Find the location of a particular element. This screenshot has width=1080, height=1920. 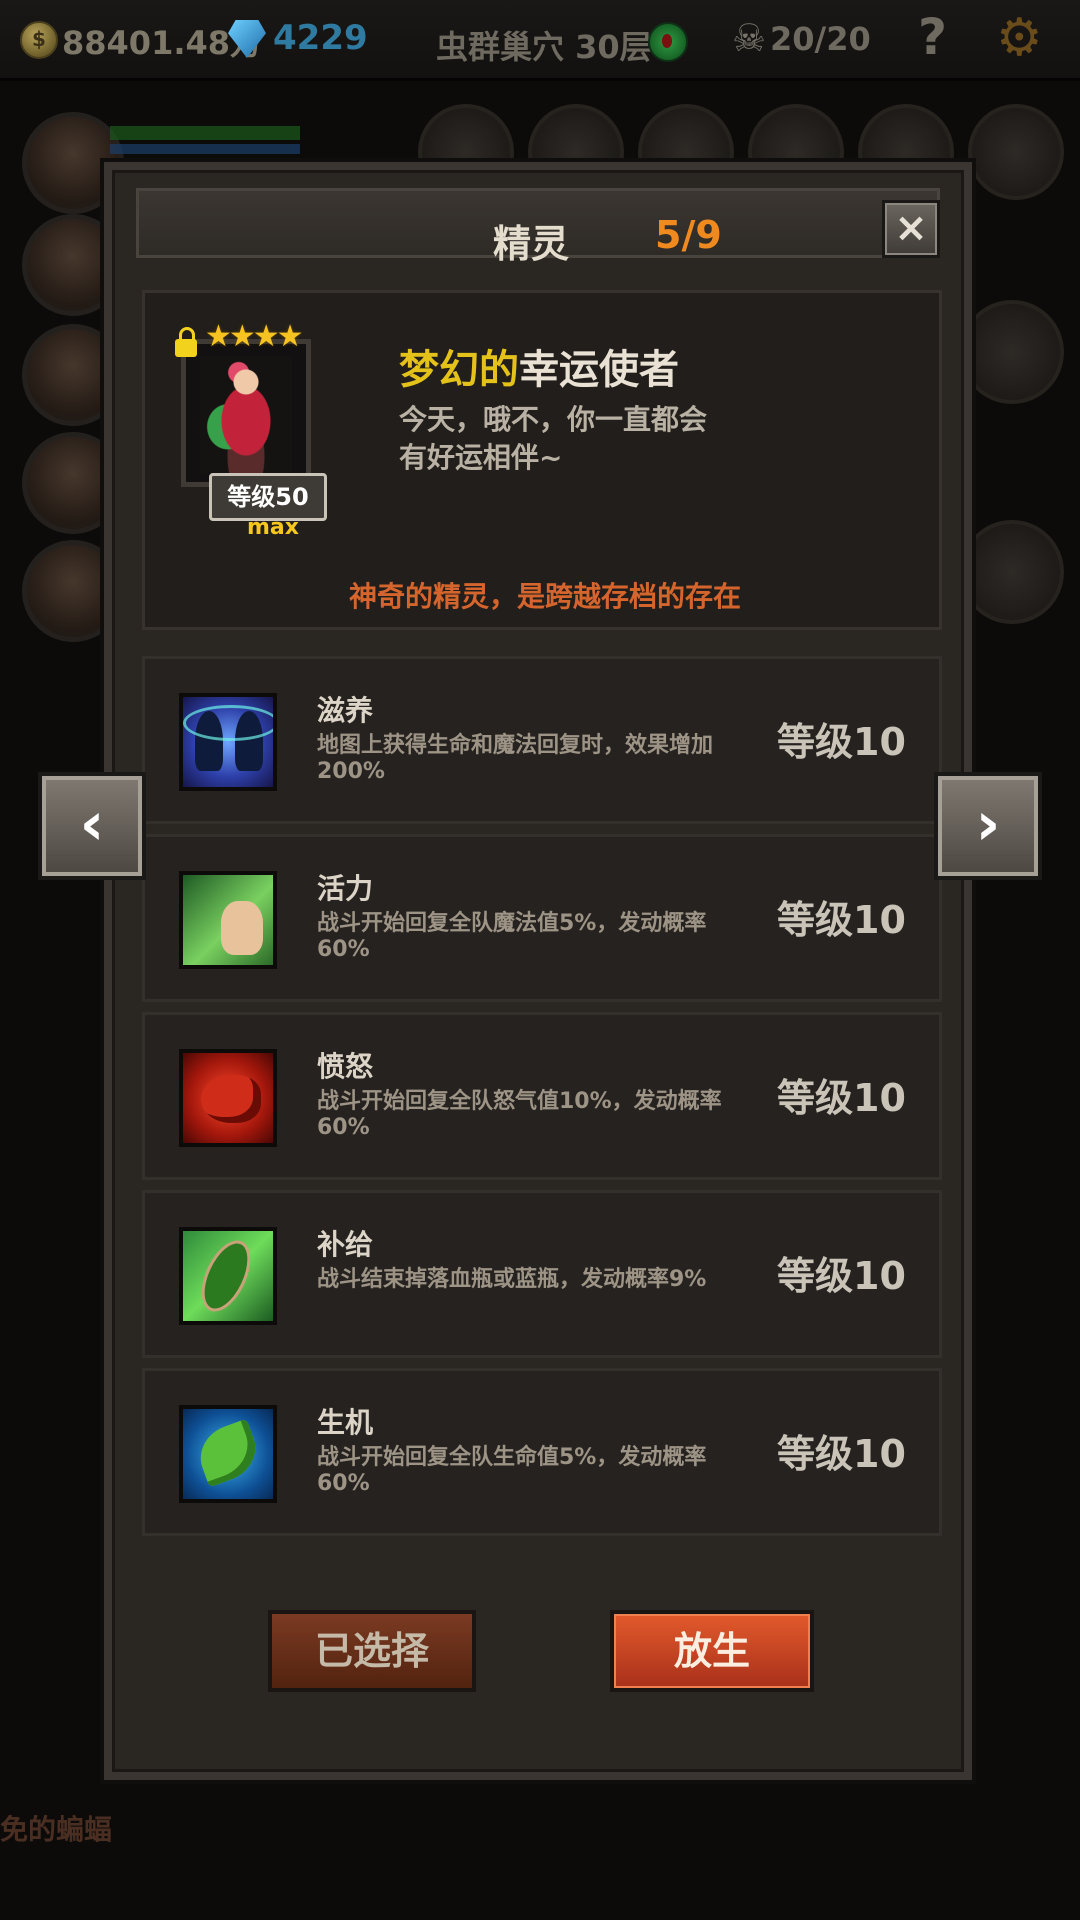

gold-amount: 88401.48万 is located at coordinates (162, 43).